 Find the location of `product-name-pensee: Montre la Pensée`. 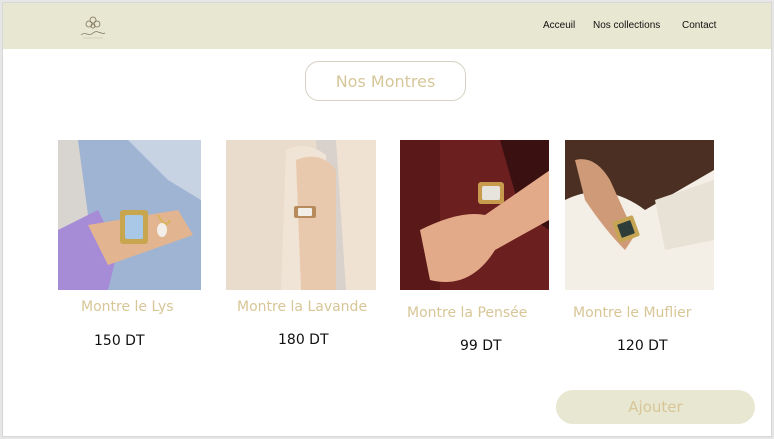

product-name-pensee: Montre la Pensée is located at coordinates (467, 313).